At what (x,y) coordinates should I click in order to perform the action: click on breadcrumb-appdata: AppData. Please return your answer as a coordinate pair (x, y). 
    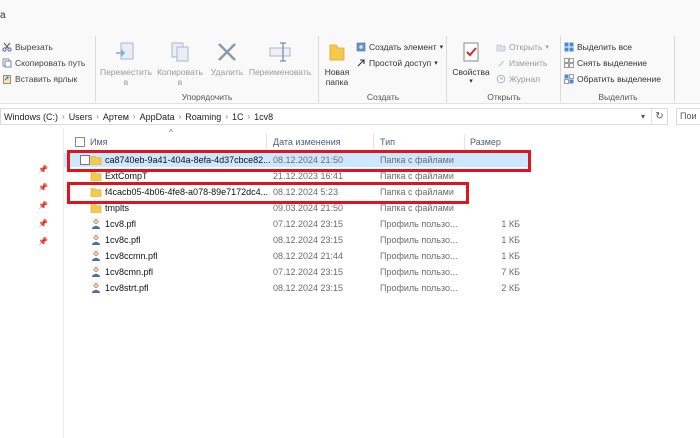
    Looking at the image, I should click on (157, 117).